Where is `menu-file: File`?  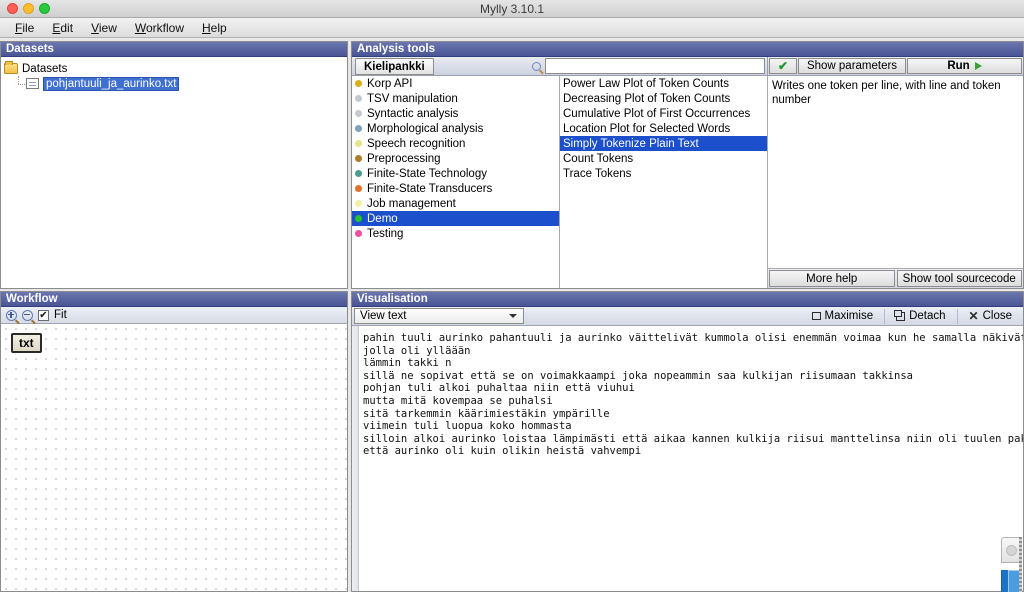
menu-file: File is located at coordinates (24, 28).